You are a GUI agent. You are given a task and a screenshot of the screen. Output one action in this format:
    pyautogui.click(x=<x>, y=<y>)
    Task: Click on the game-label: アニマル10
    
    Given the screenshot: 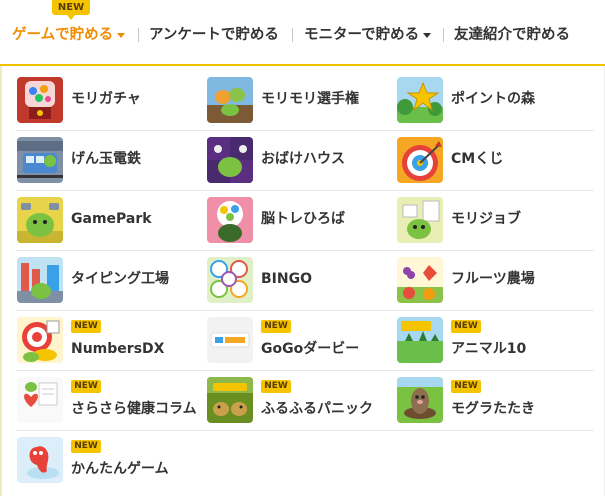 What is the action you would take?
    pyautogui.click(x=489, y=349)
    